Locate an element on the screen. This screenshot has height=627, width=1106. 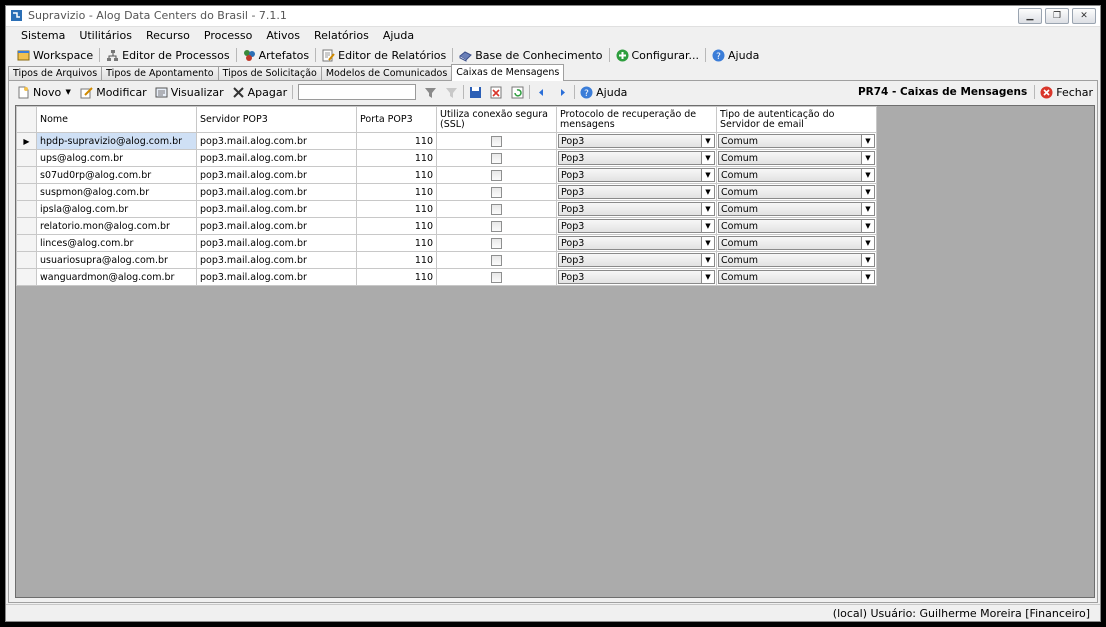
tab-tipos-de-solicitacao: Tipos de Solicitação is located at coordinates (269, 73).